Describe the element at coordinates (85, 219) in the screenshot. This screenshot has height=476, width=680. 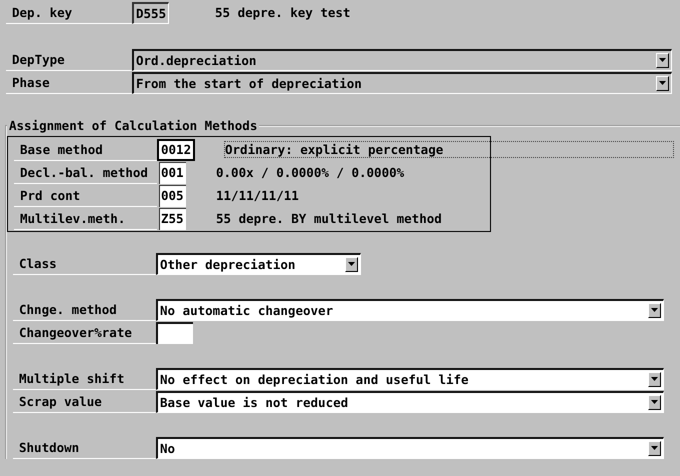
I see `field-label: Multilev.meth.` at that location.